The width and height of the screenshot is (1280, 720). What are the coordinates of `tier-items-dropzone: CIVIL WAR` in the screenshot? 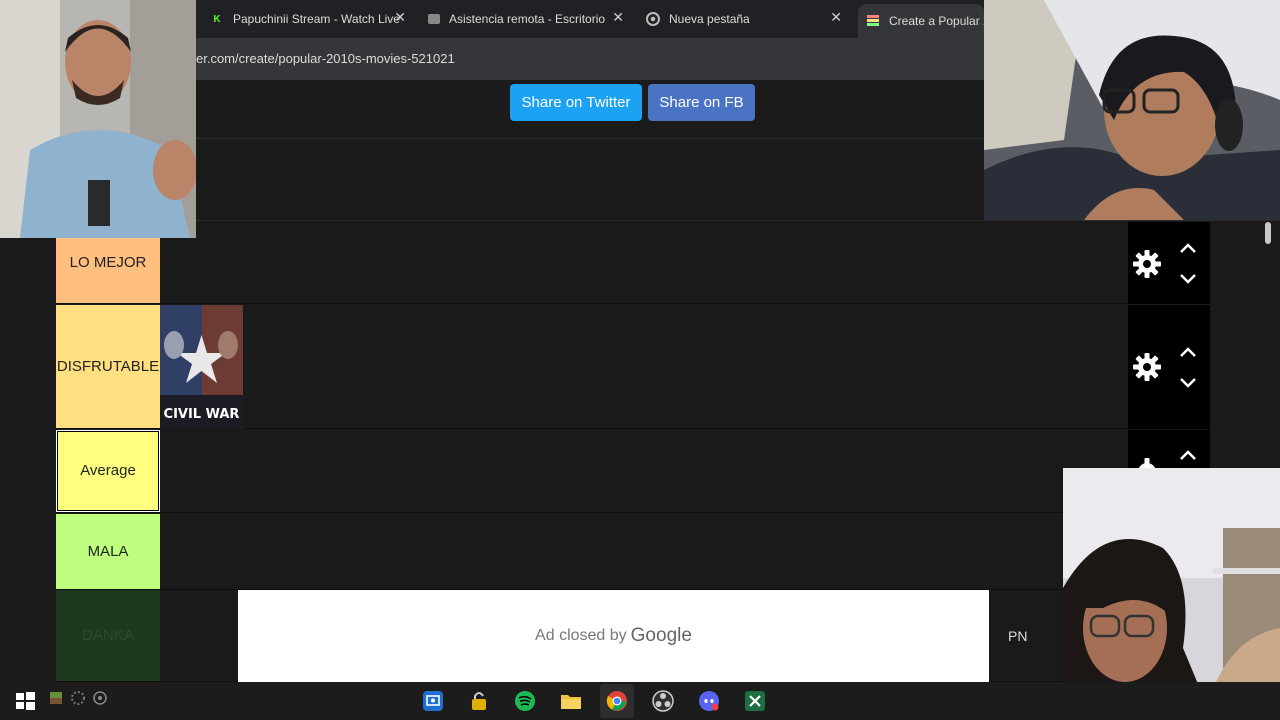 It's located at (644, 367).